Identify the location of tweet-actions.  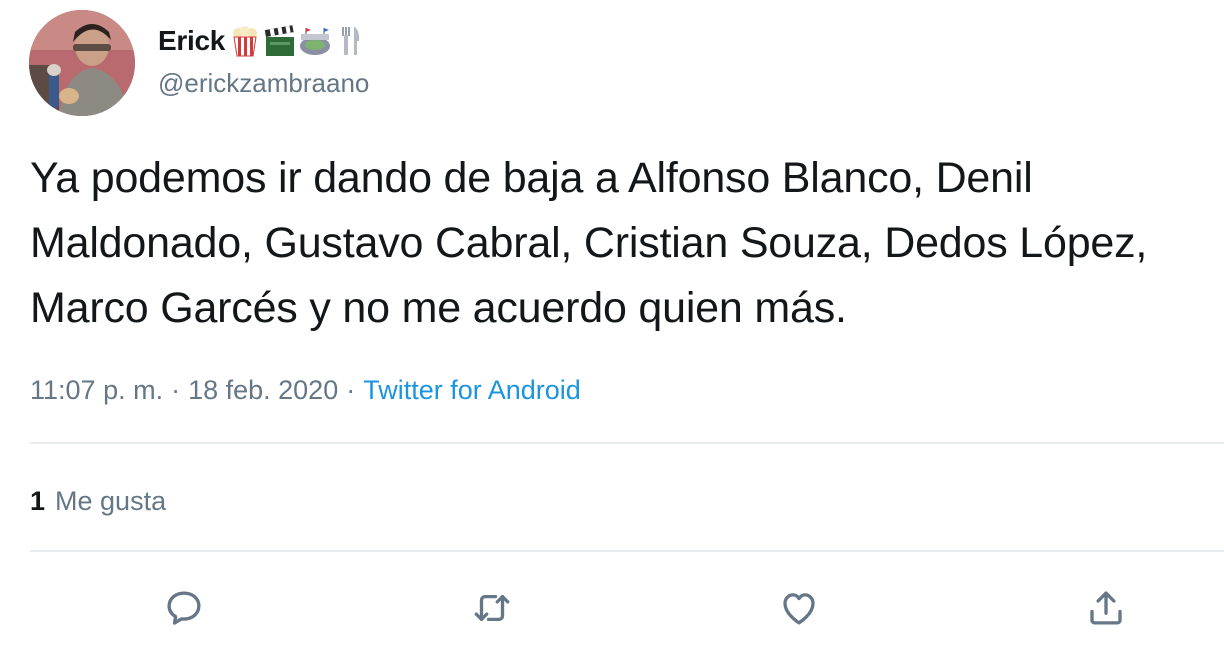
(612, 610).